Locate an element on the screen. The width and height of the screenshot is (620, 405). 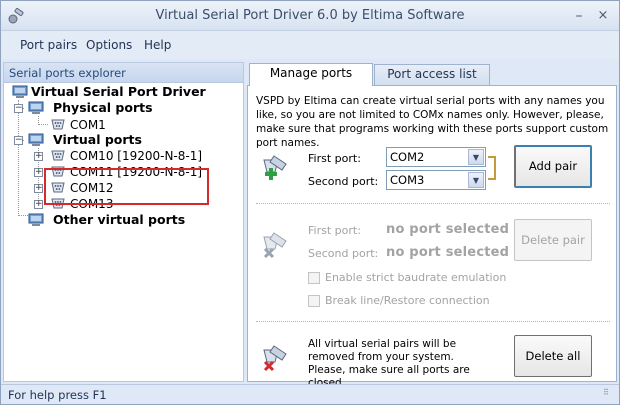
collapse-physical-icon: − is located at coordinates (18, 108).